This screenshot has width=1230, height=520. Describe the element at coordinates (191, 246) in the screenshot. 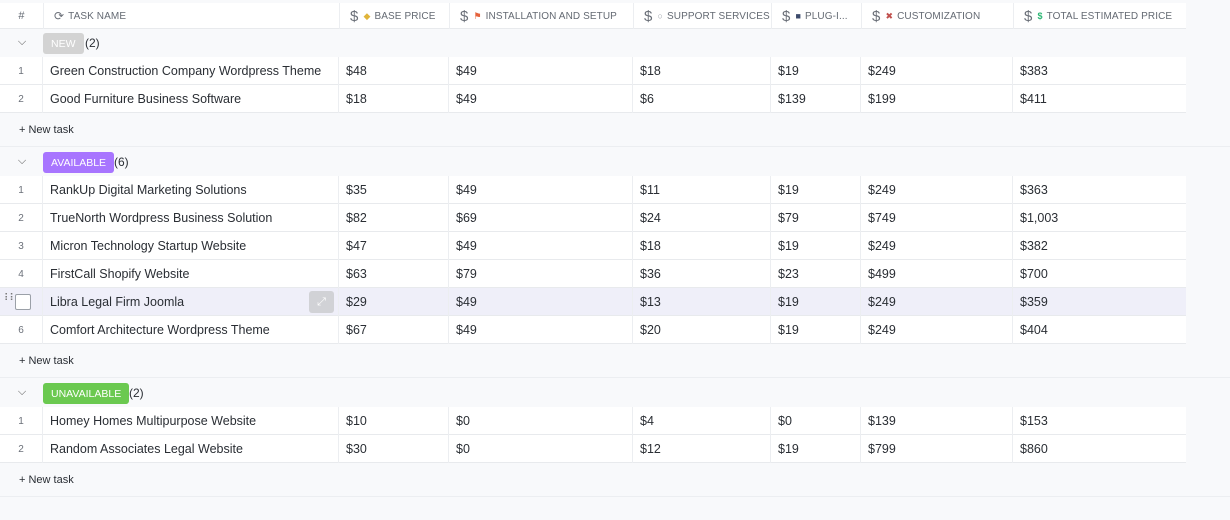

I see `task-name: Micron Technology Startup Website` at that location.